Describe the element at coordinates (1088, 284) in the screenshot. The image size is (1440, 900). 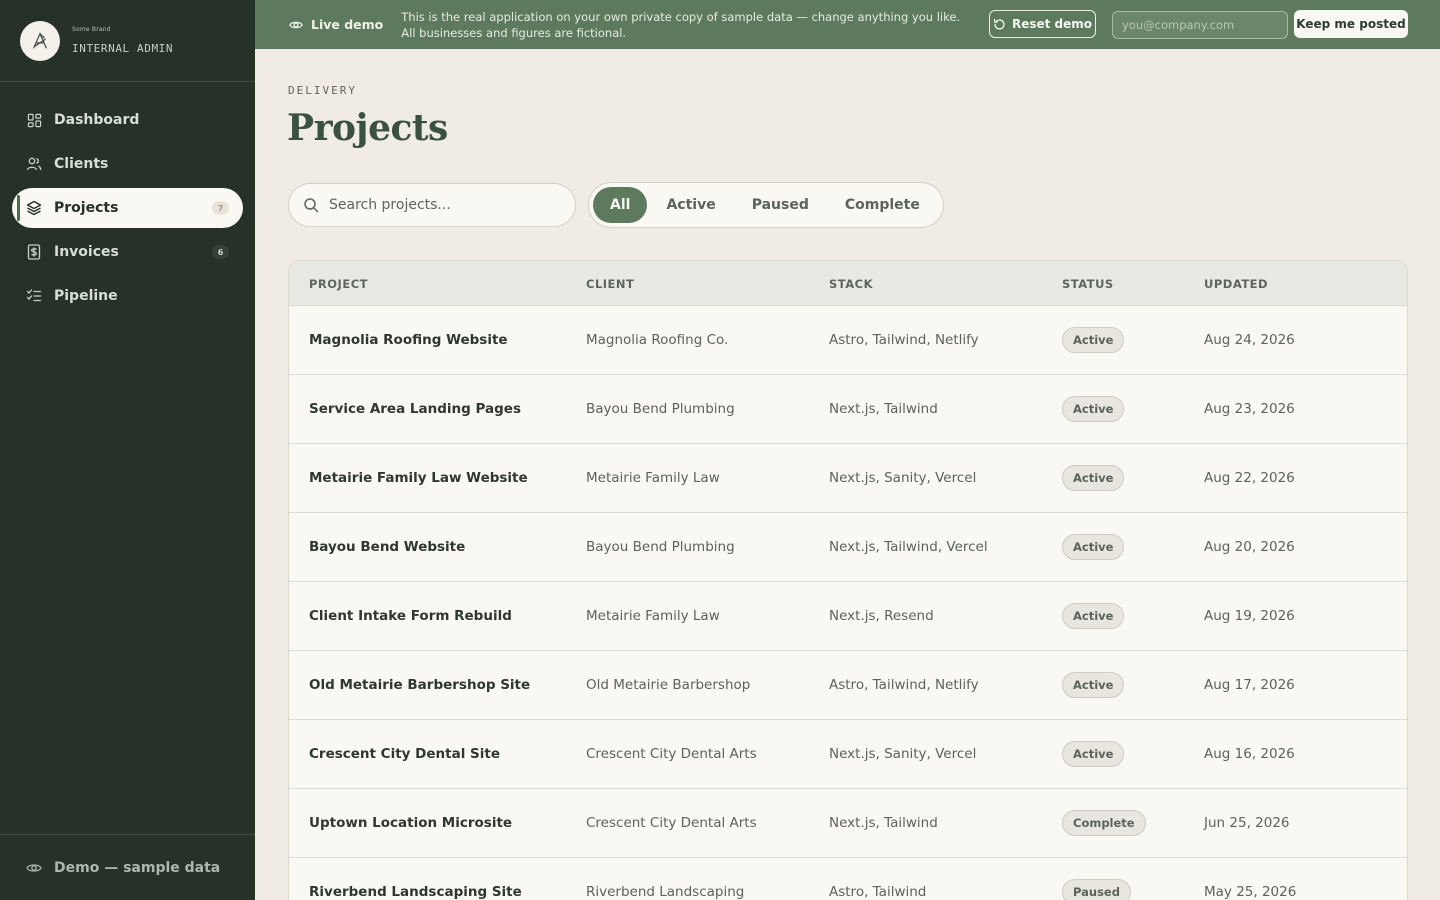
I see `column-header-status: STATUS` at that location.